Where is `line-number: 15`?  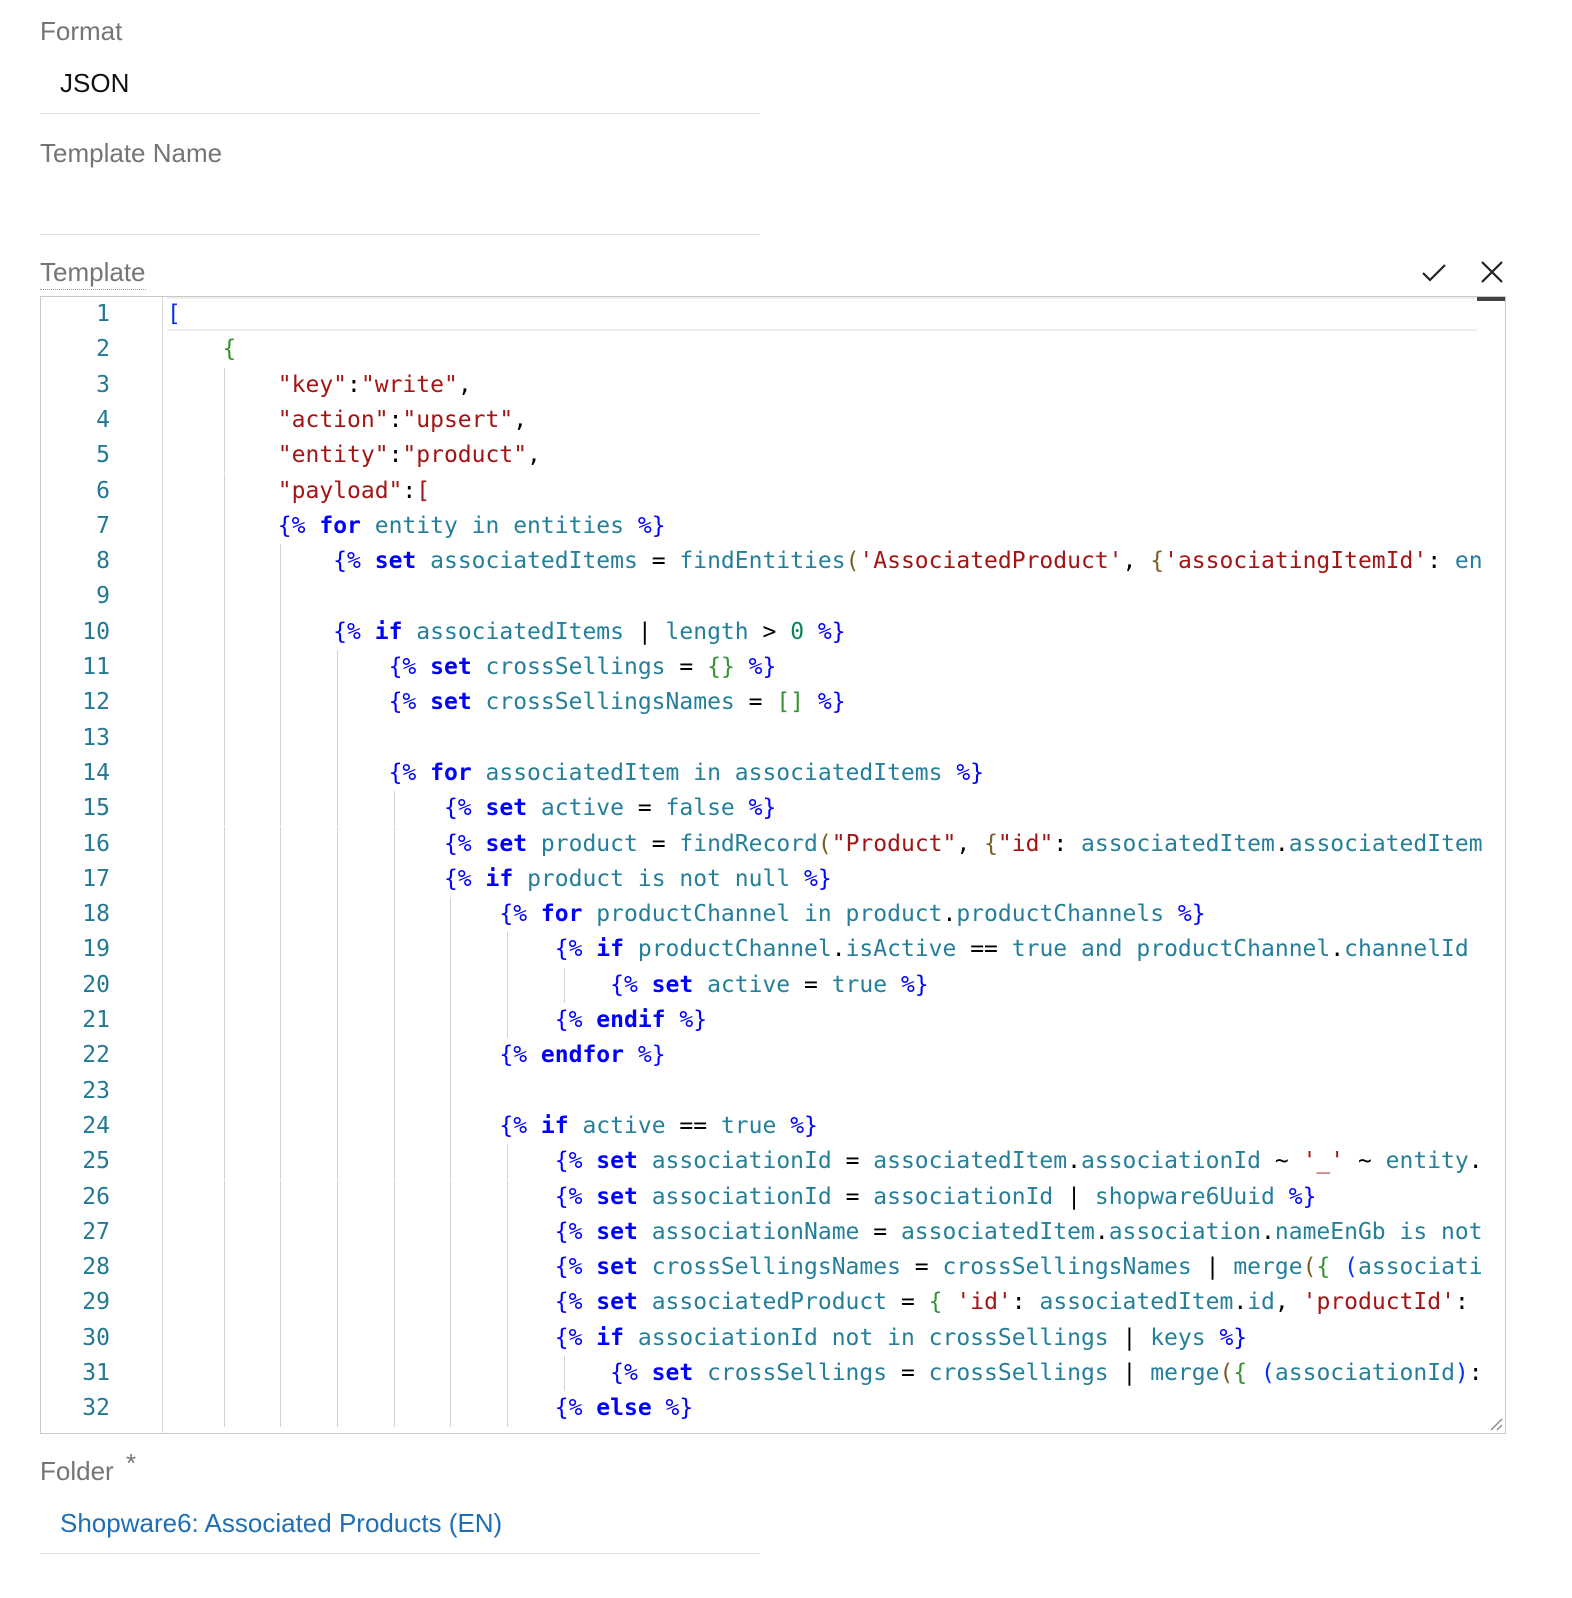 line-number: 15 is located at coordinates (96, 808).